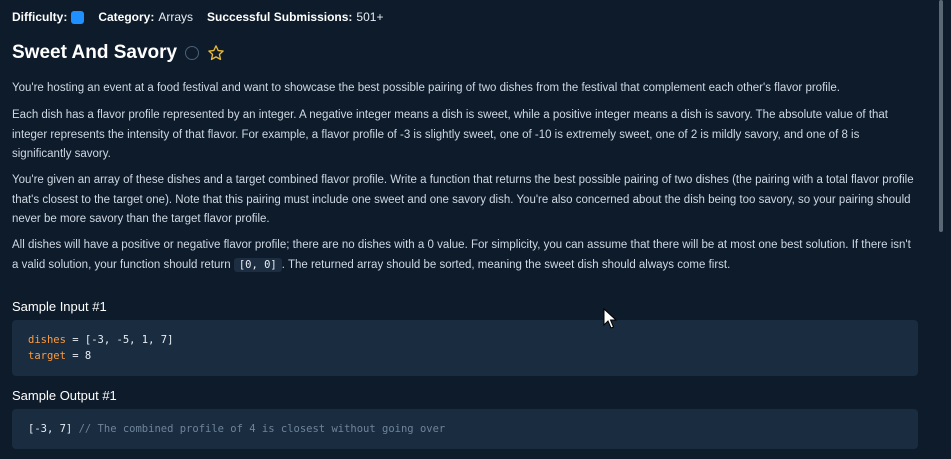 The width and height of the screenshot is (951, 459). I want to click on sample-input-code-block: dishes = [-3, -5, 1, 7] target = 8, so click(465, 348).